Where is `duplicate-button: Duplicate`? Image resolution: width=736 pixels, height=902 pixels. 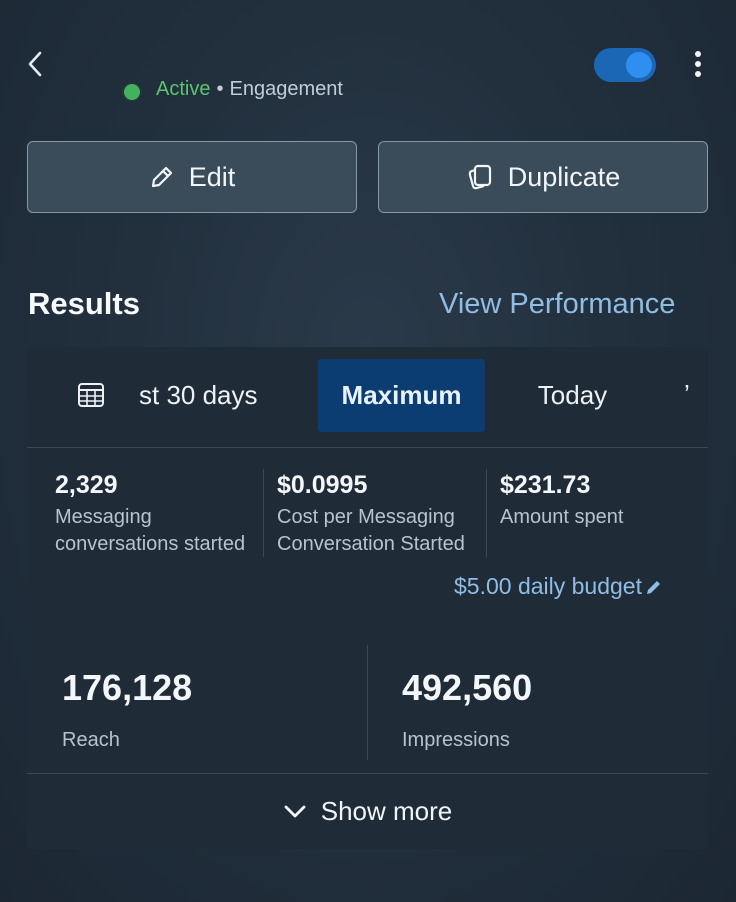 duplicate-button: Duplicate is located at coordinates (543, 177).